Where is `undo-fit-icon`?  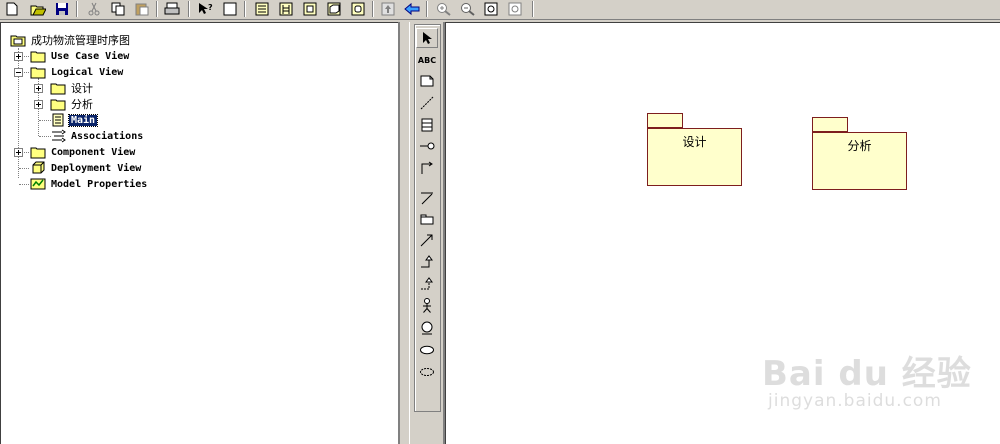 undo-fit-icon is located at coordinates (516, 9).